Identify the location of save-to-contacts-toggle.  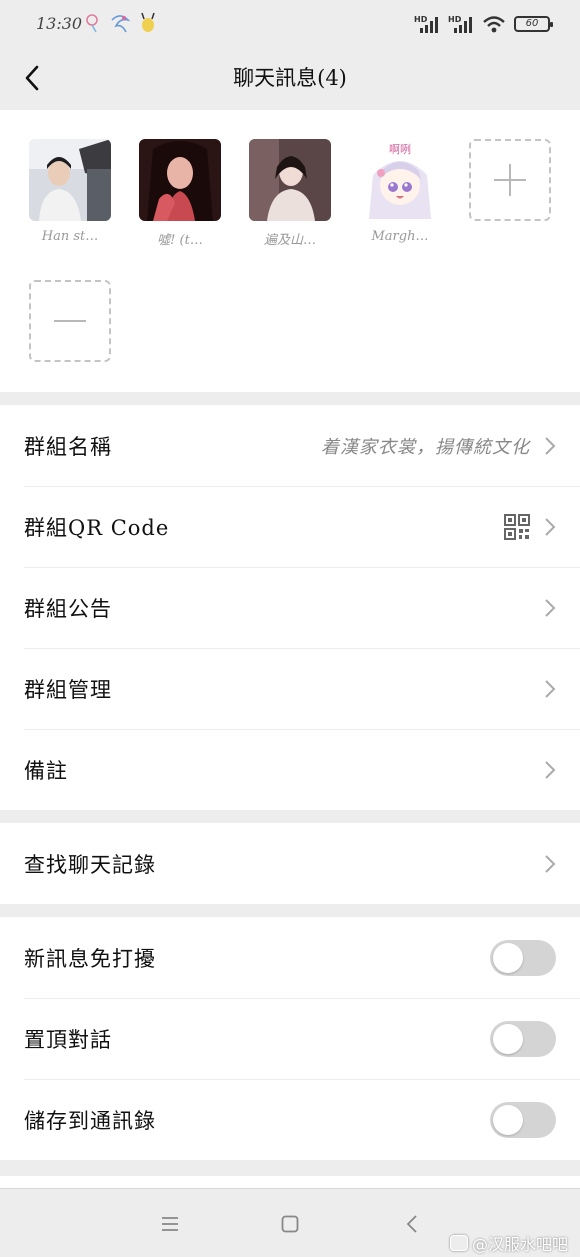
(523, 1119).